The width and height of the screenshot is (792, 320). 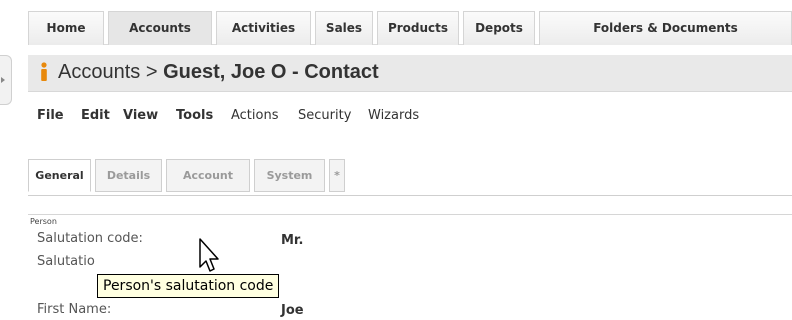 What do you see at coordinates (410, 177) in the screenshot?
I see `record-subtabs: General Details Account System *` at bounding box center [410, 177].